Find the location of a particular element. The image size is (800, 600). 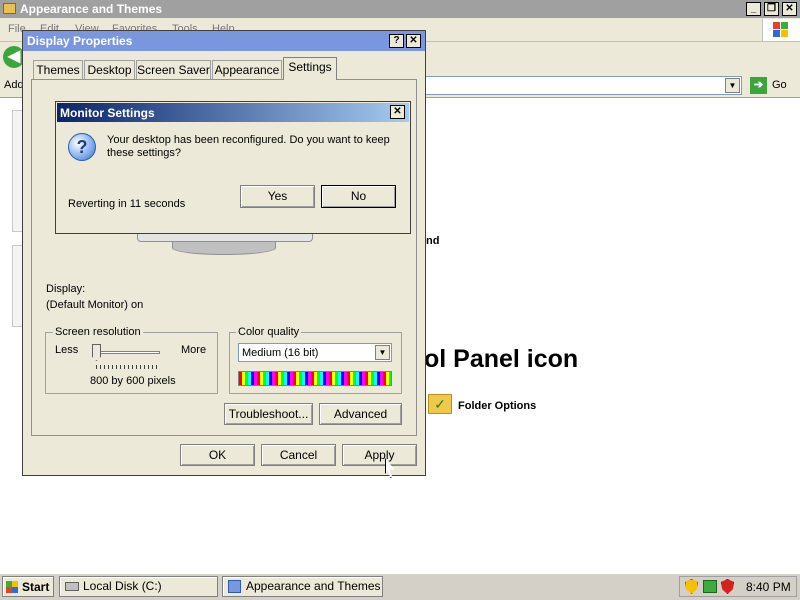

folder-options-link: Folder Options is located at coordinates (497, 406).